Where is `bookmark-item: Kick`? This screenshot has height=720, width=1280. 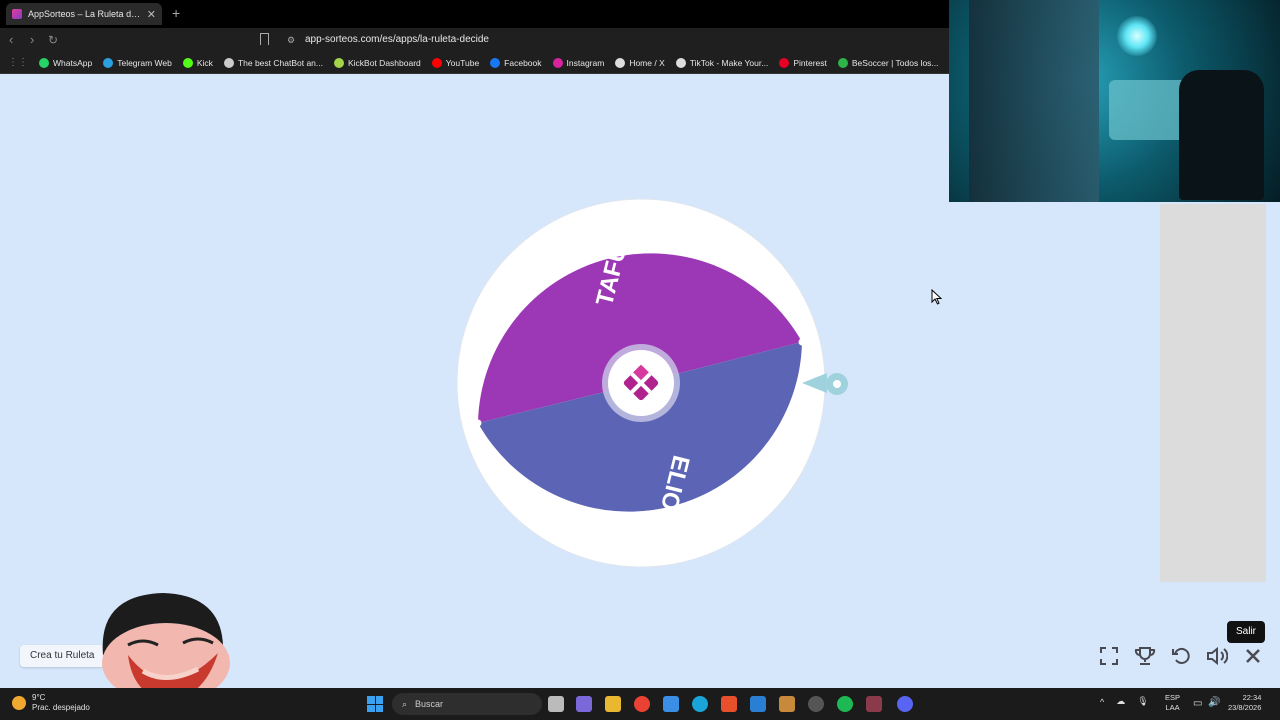
bookmark-item: Kick is located at coordinates (197, 62).